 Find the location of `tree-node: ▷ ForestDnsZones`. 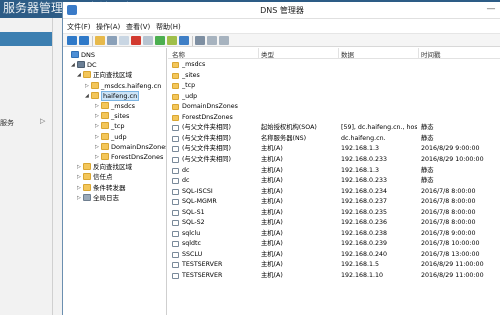

tree-node: ▷ ForestDnsZones is located at coordinates (129, 157).